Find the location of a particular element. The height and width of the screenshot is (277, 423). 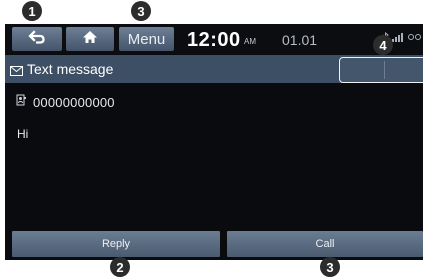

call-label: Call is located at coordinates (325, 244).